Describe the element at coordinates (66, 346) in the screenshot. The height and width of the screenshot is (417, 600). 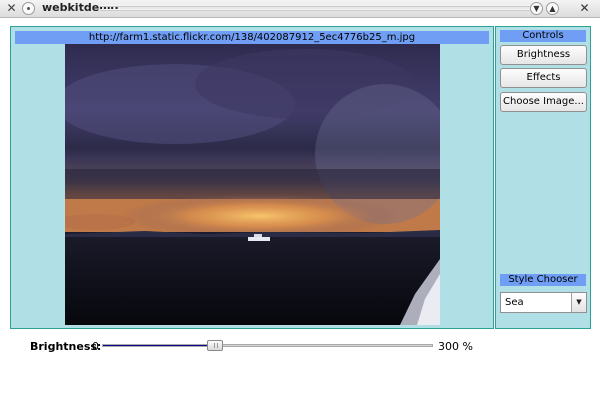
I see `brightness-label: Brightness:` at that location.